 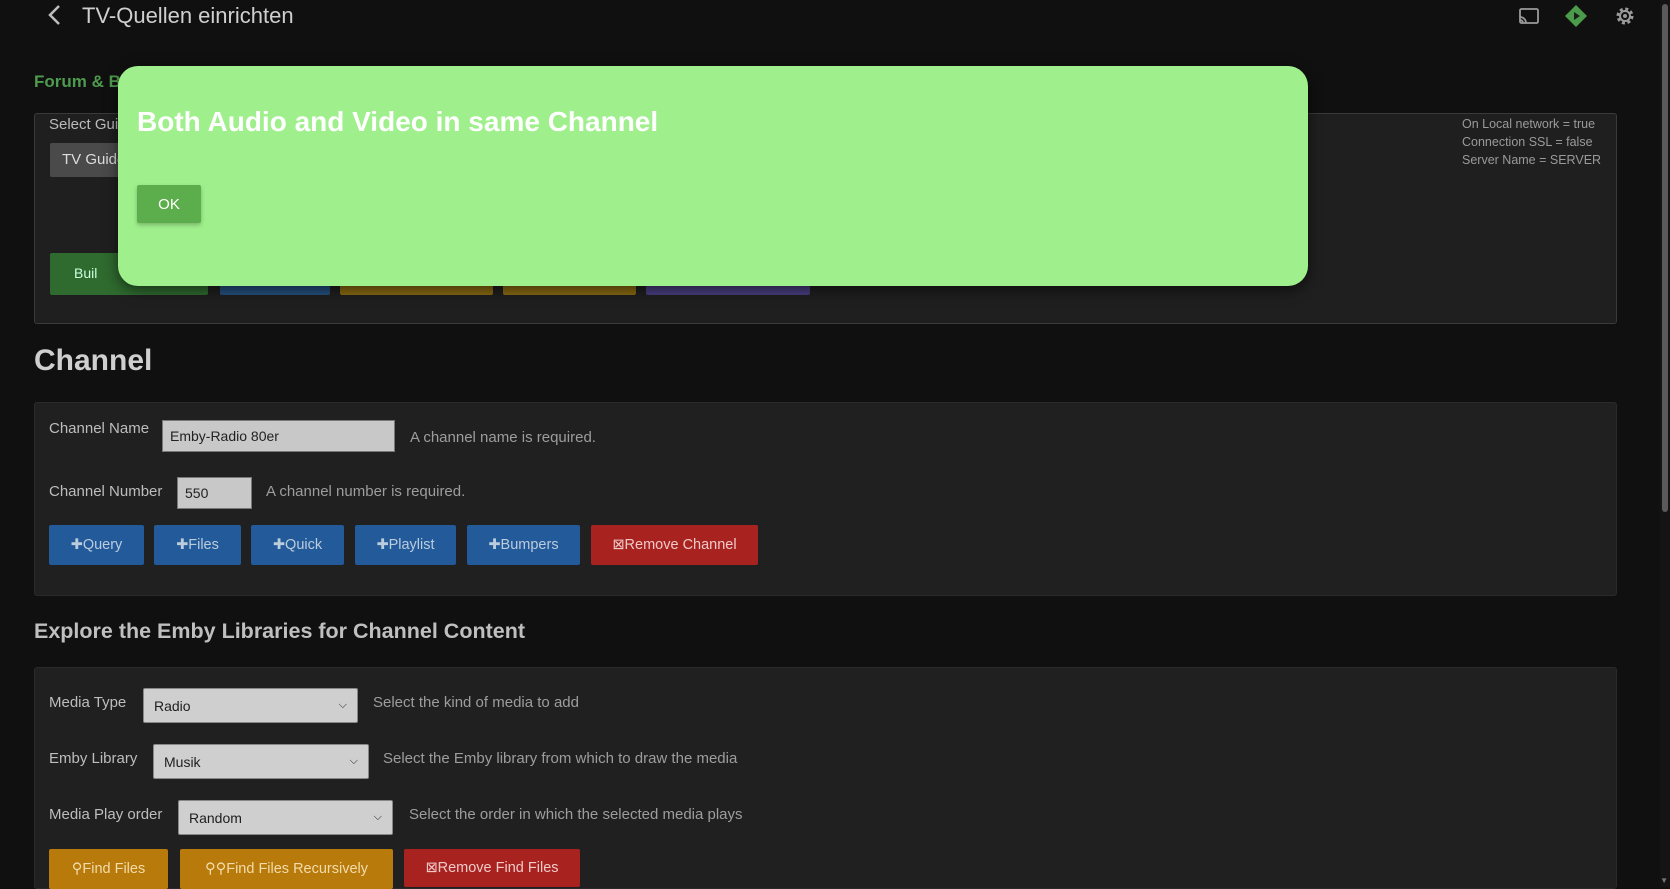 I want to click on channel-name-hint: A channel name is required., so click(x=503, y=437).